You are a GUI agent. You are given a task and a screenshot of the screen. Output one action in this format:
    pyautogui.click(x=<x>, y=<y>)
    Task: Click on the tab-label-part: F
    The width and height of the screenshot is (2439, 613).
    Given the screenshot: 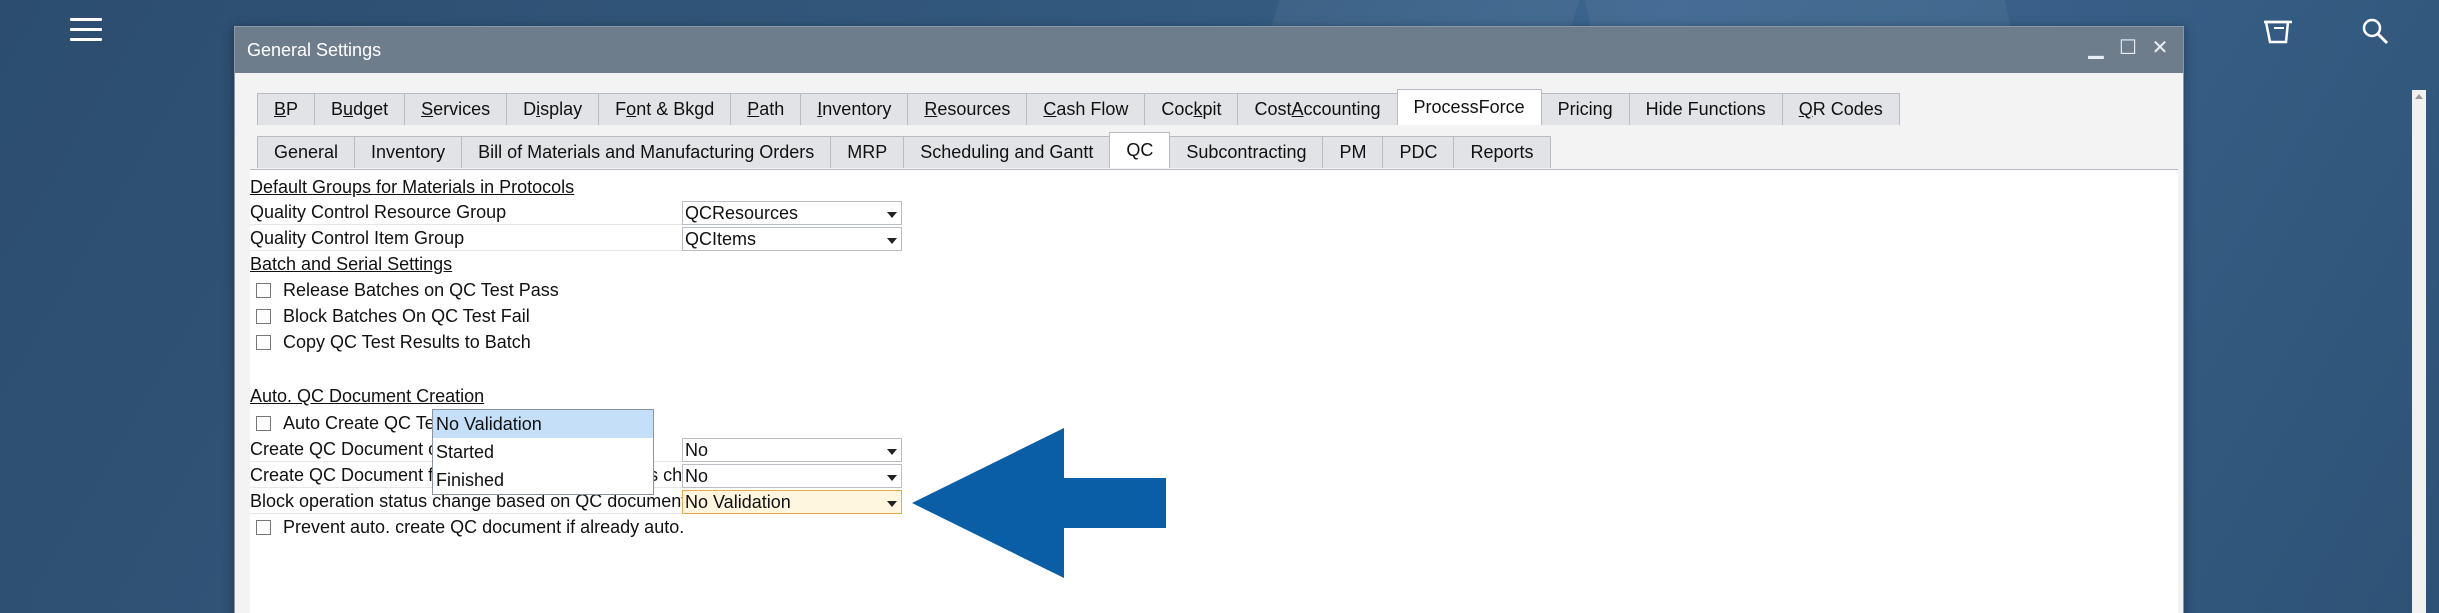 What is the action you would take?
    pyautogui.click(x=621, y=109)
    